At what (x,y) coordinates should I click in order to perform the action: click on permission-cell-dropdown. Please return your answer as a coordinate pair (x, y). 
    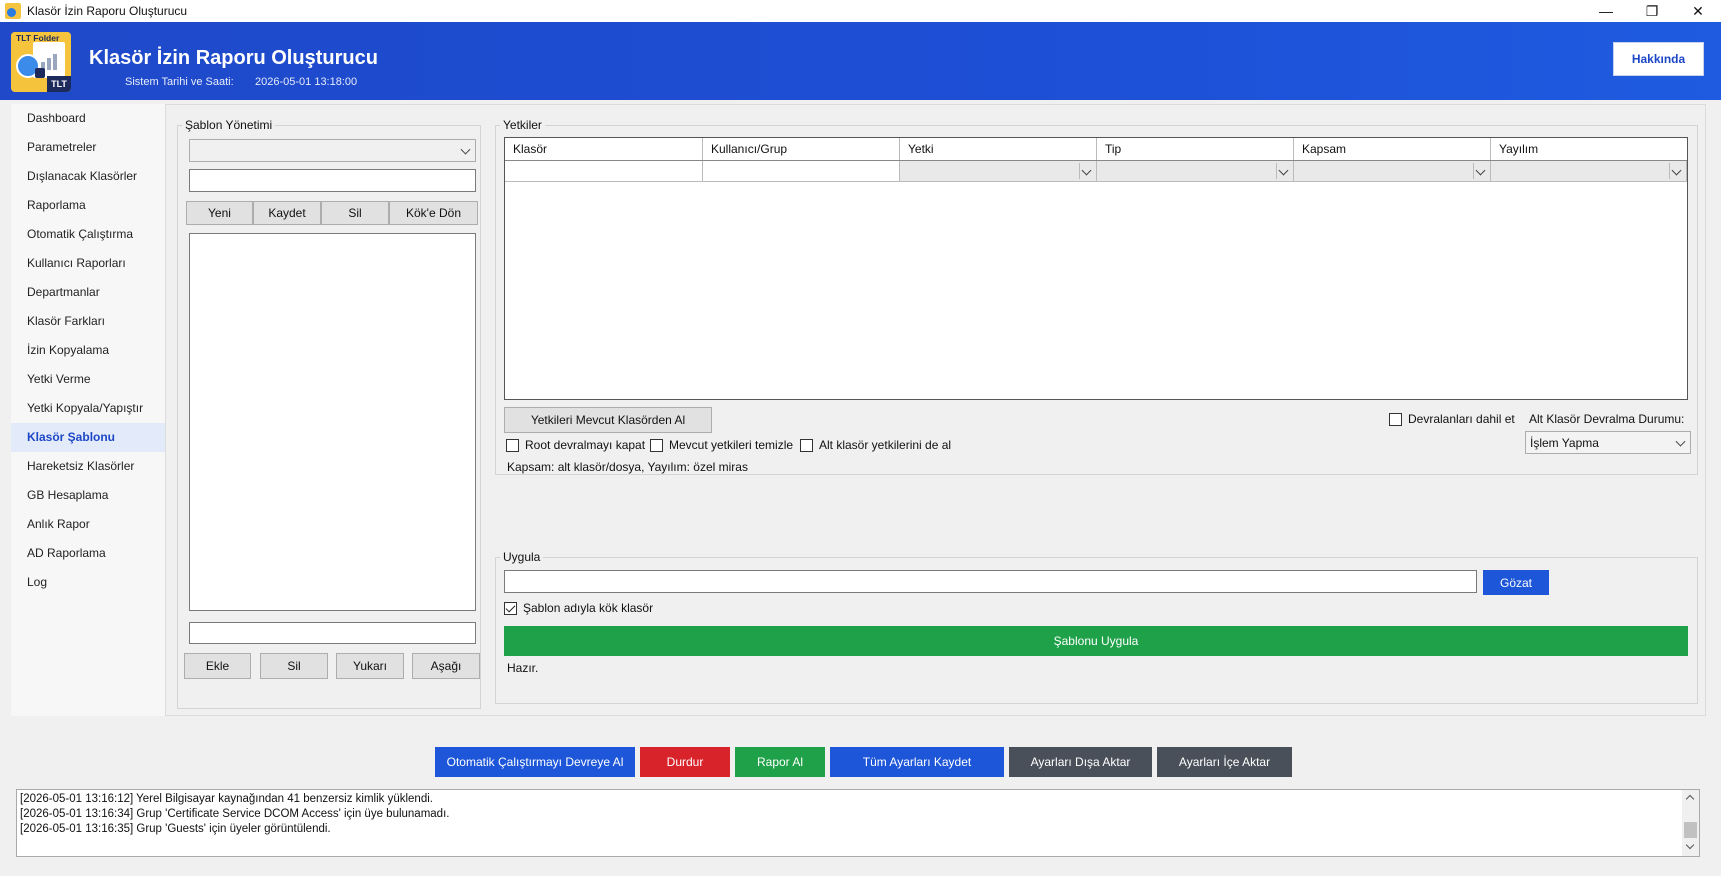
    Looking at the image, I should click on (998, 171).